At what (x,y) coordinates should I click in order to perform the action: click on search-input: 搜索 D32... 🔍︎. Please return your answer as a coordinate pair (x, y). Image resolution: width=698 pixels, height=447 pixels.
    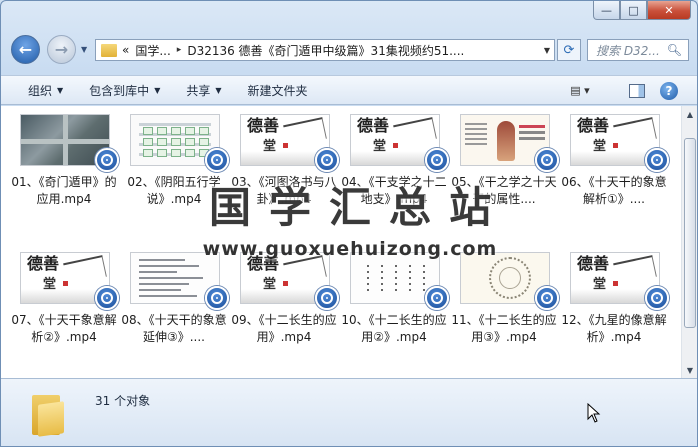
    Looking at the image, I should click on (638, 50).